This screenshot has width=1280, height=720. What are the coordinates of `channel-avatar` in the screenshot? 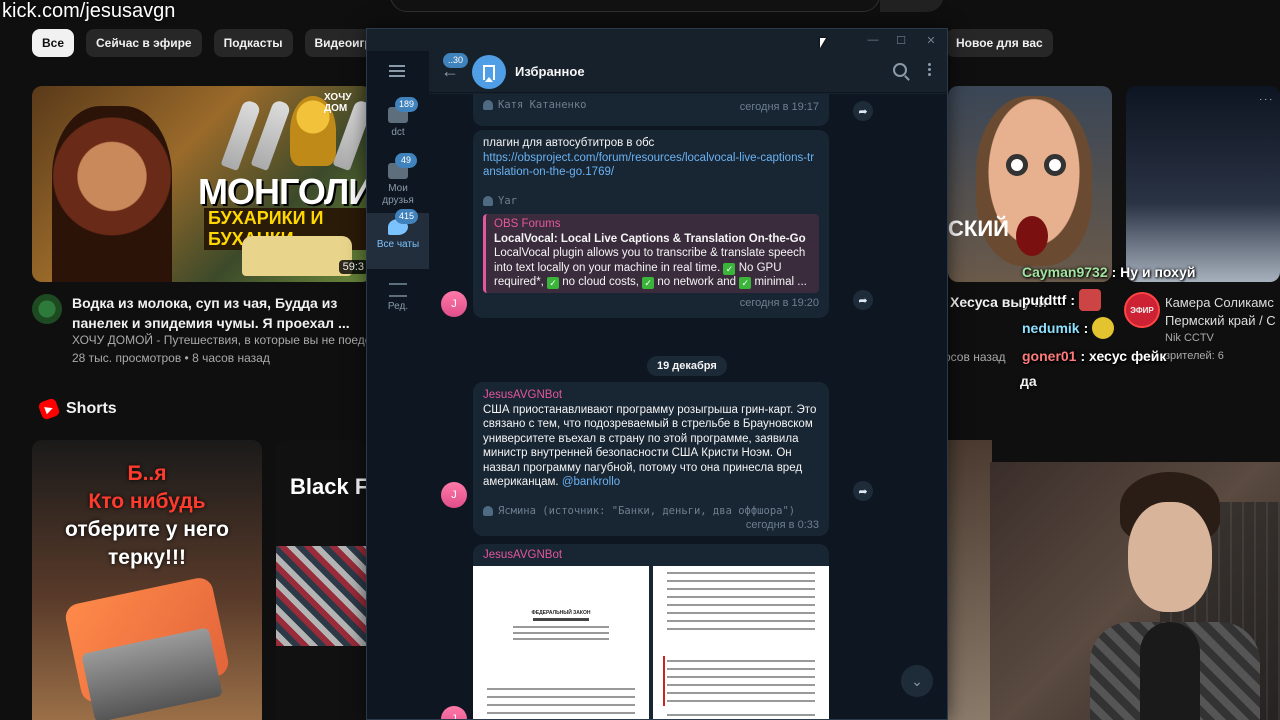 It's located at (47, 309).